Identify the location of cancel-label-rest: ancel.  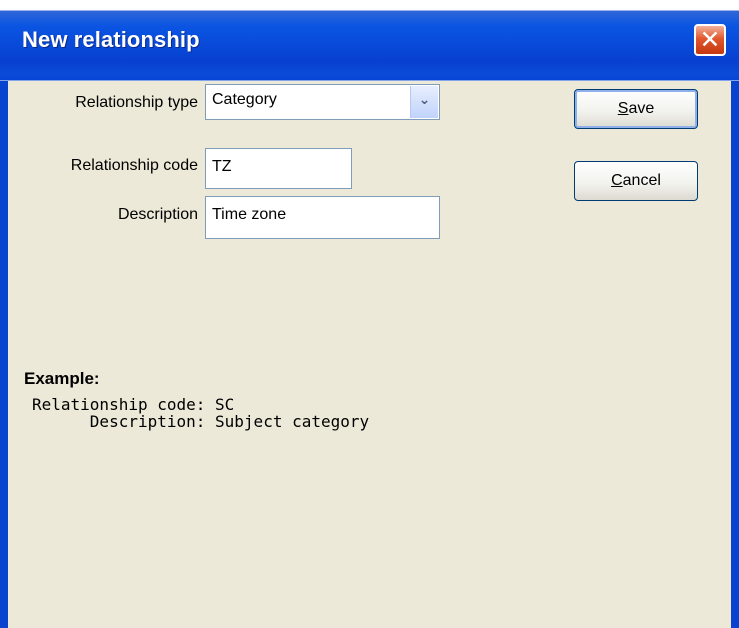
(641, 180).